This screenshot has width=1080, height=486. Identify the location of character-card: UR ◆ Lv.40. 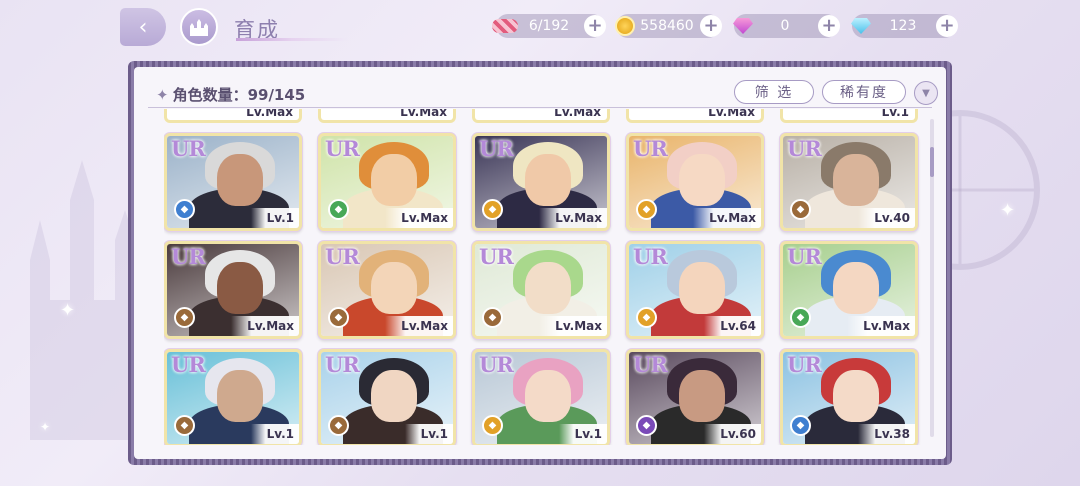
(849, 182).